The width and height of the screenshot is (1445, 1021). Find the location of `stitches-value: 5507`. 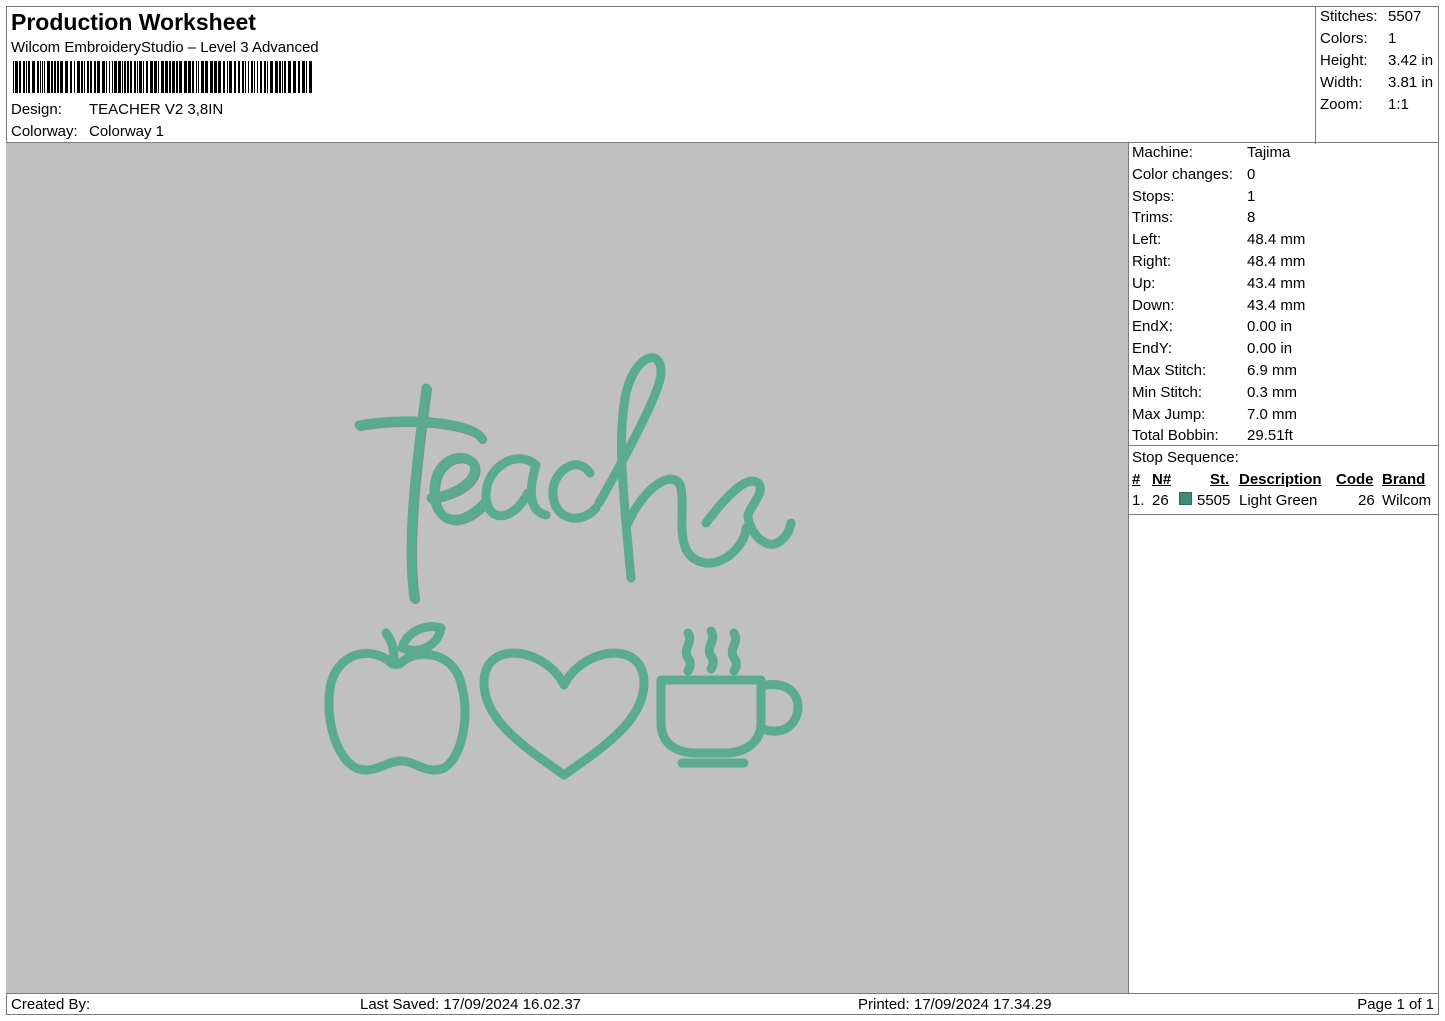

stitches-value: 5507 is located at coordinates (1405, 16).